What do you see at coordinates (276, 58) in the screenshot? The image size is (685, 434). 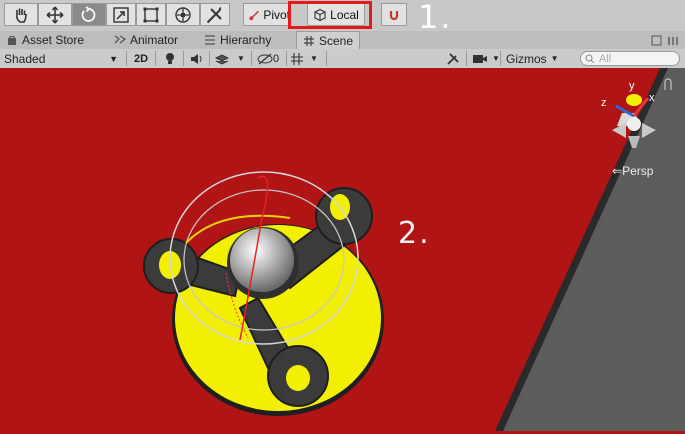 I see `hidden-count: 0` at bounding box center [276, 58].